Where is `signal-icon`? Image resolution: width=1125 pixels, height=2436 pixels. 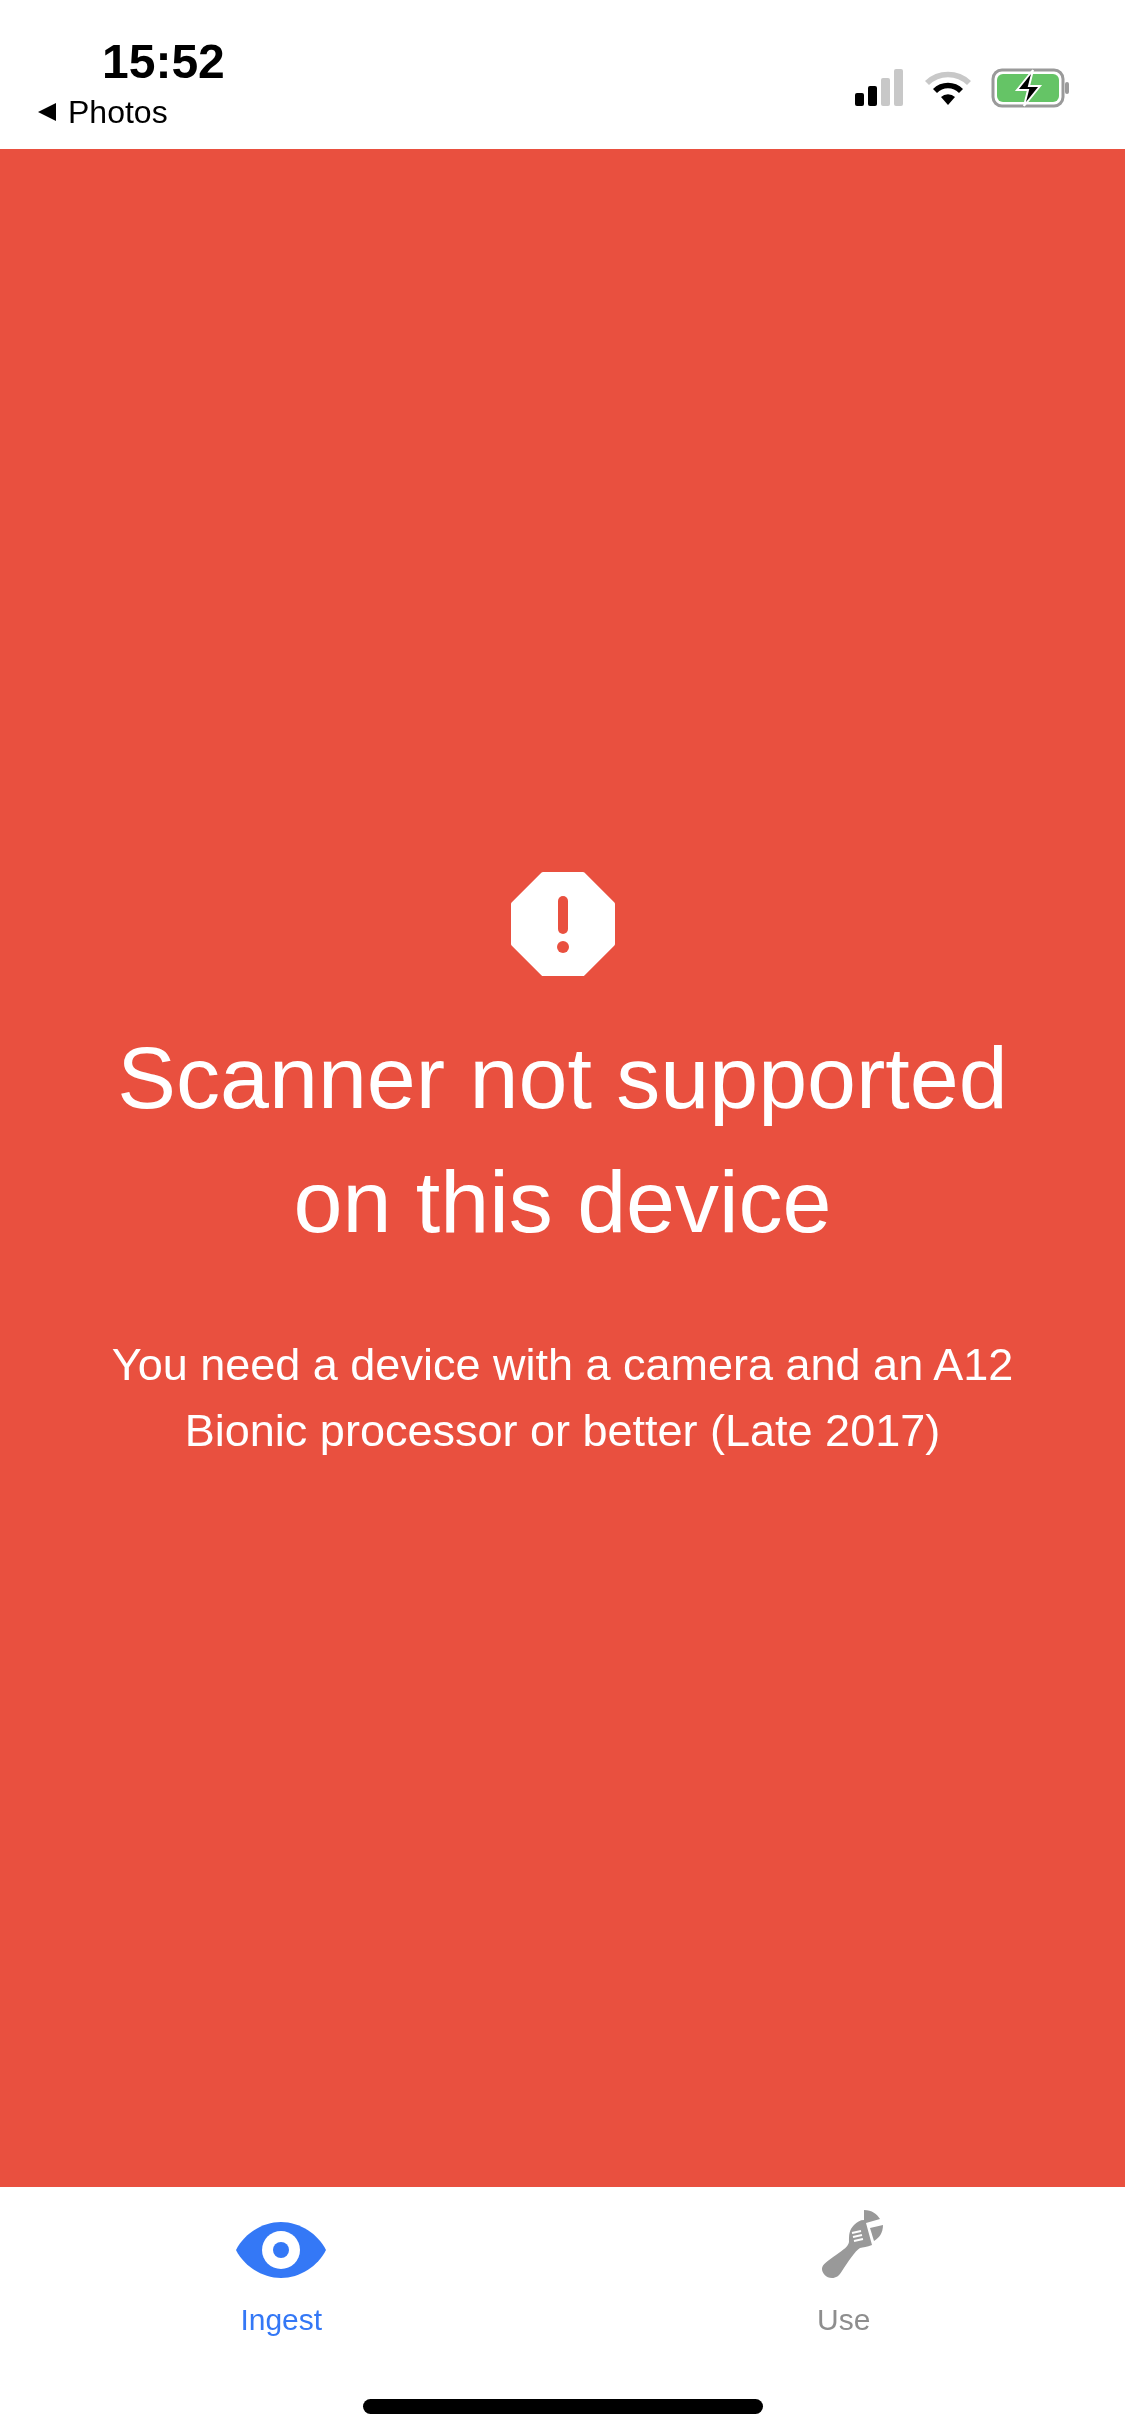 signal-icon is located at coordinates (880, 88).